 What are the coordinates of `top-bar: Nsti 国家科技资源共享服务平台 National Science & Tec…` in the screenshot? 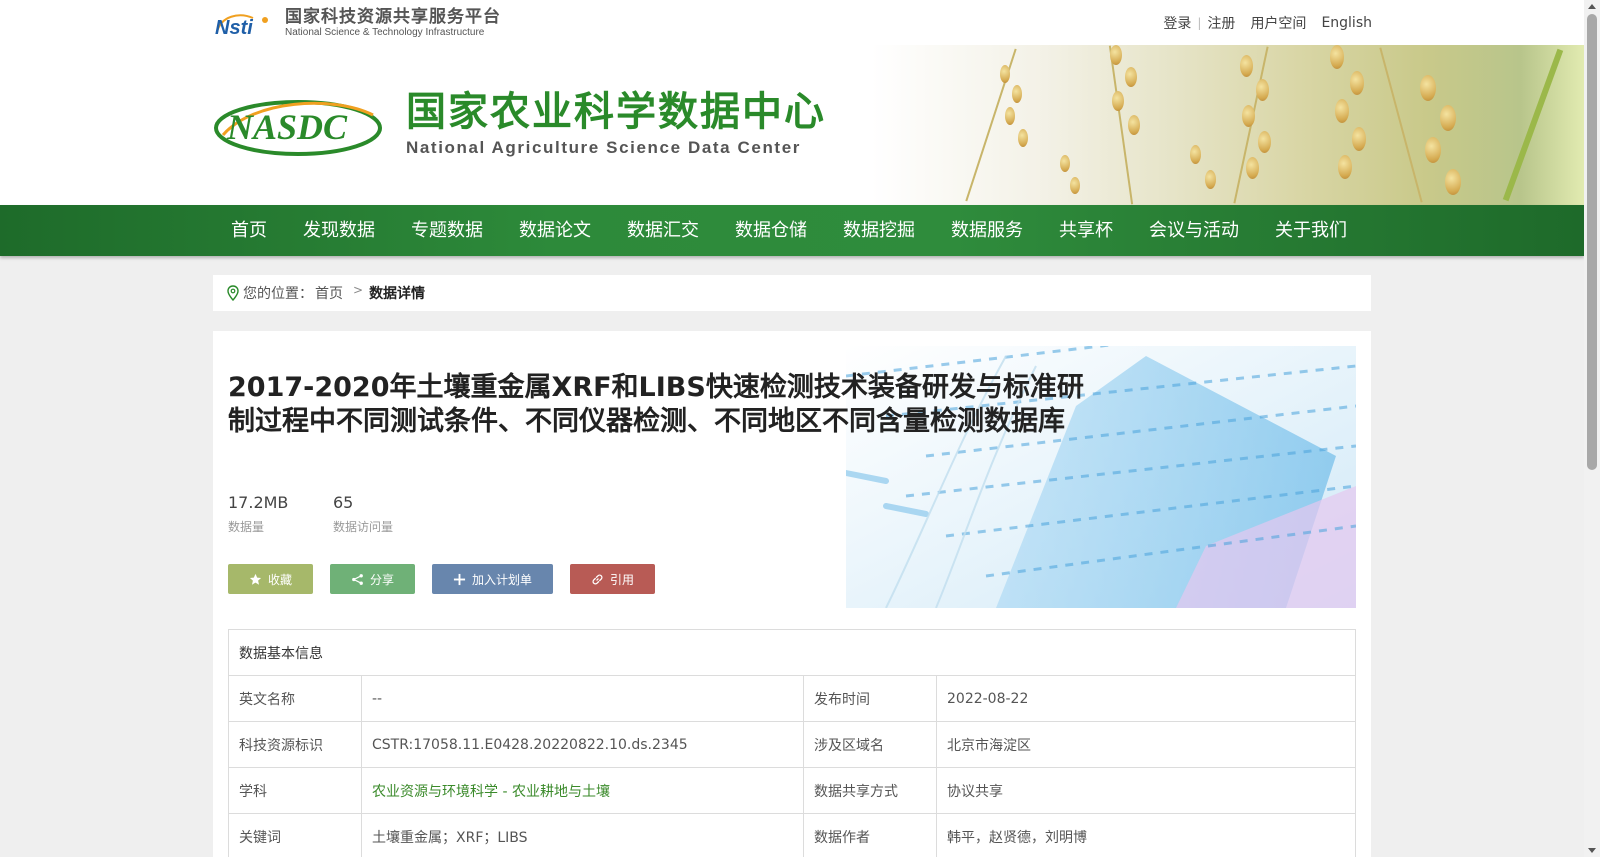 It's located at (792, 22).